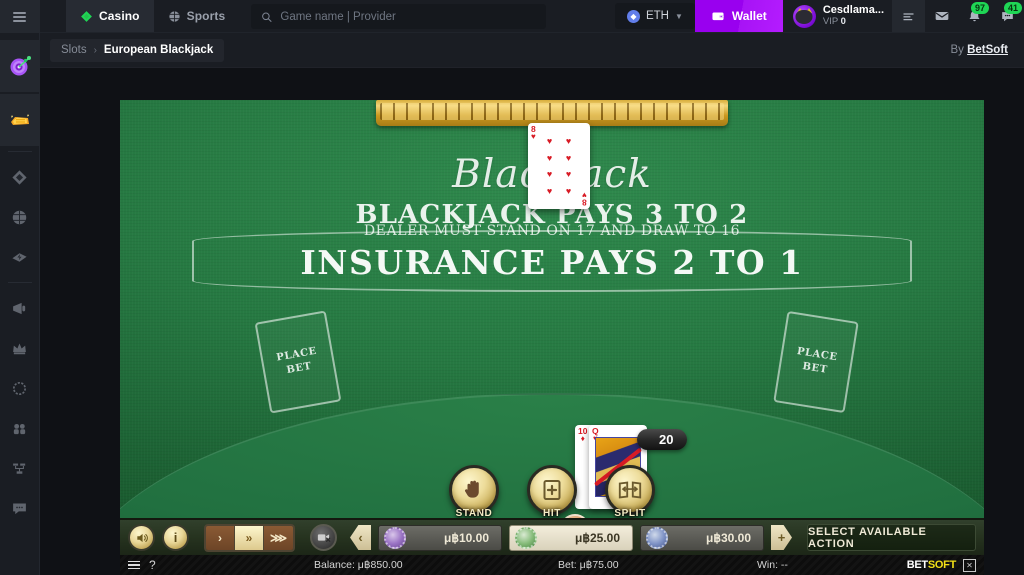 This screenshot has width=1024, height=575. I want to click on stand-button: STAND, so click(474, 492).